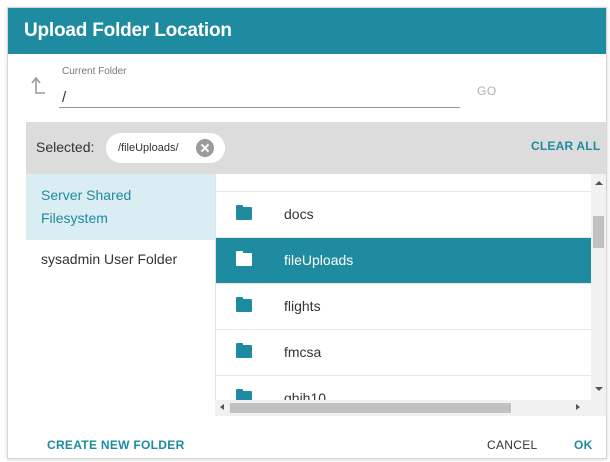  I want to click on vertical-scroll-thumb, so click(598, 232).